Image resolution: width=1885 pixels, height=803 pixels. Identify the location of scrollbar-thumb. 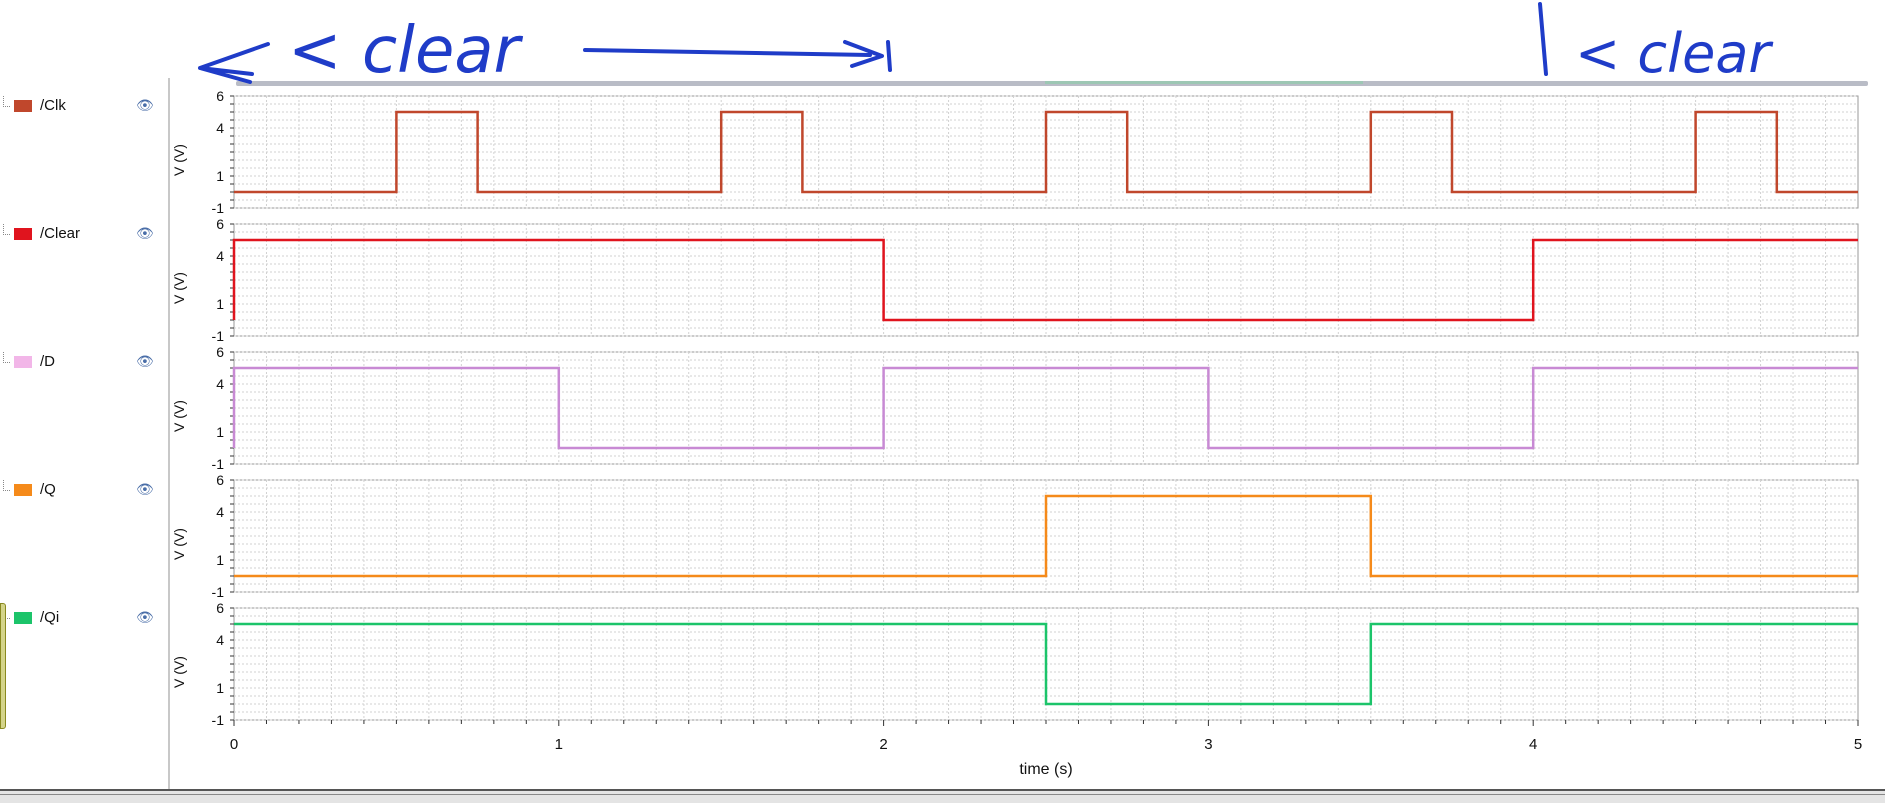
(1204, 82).